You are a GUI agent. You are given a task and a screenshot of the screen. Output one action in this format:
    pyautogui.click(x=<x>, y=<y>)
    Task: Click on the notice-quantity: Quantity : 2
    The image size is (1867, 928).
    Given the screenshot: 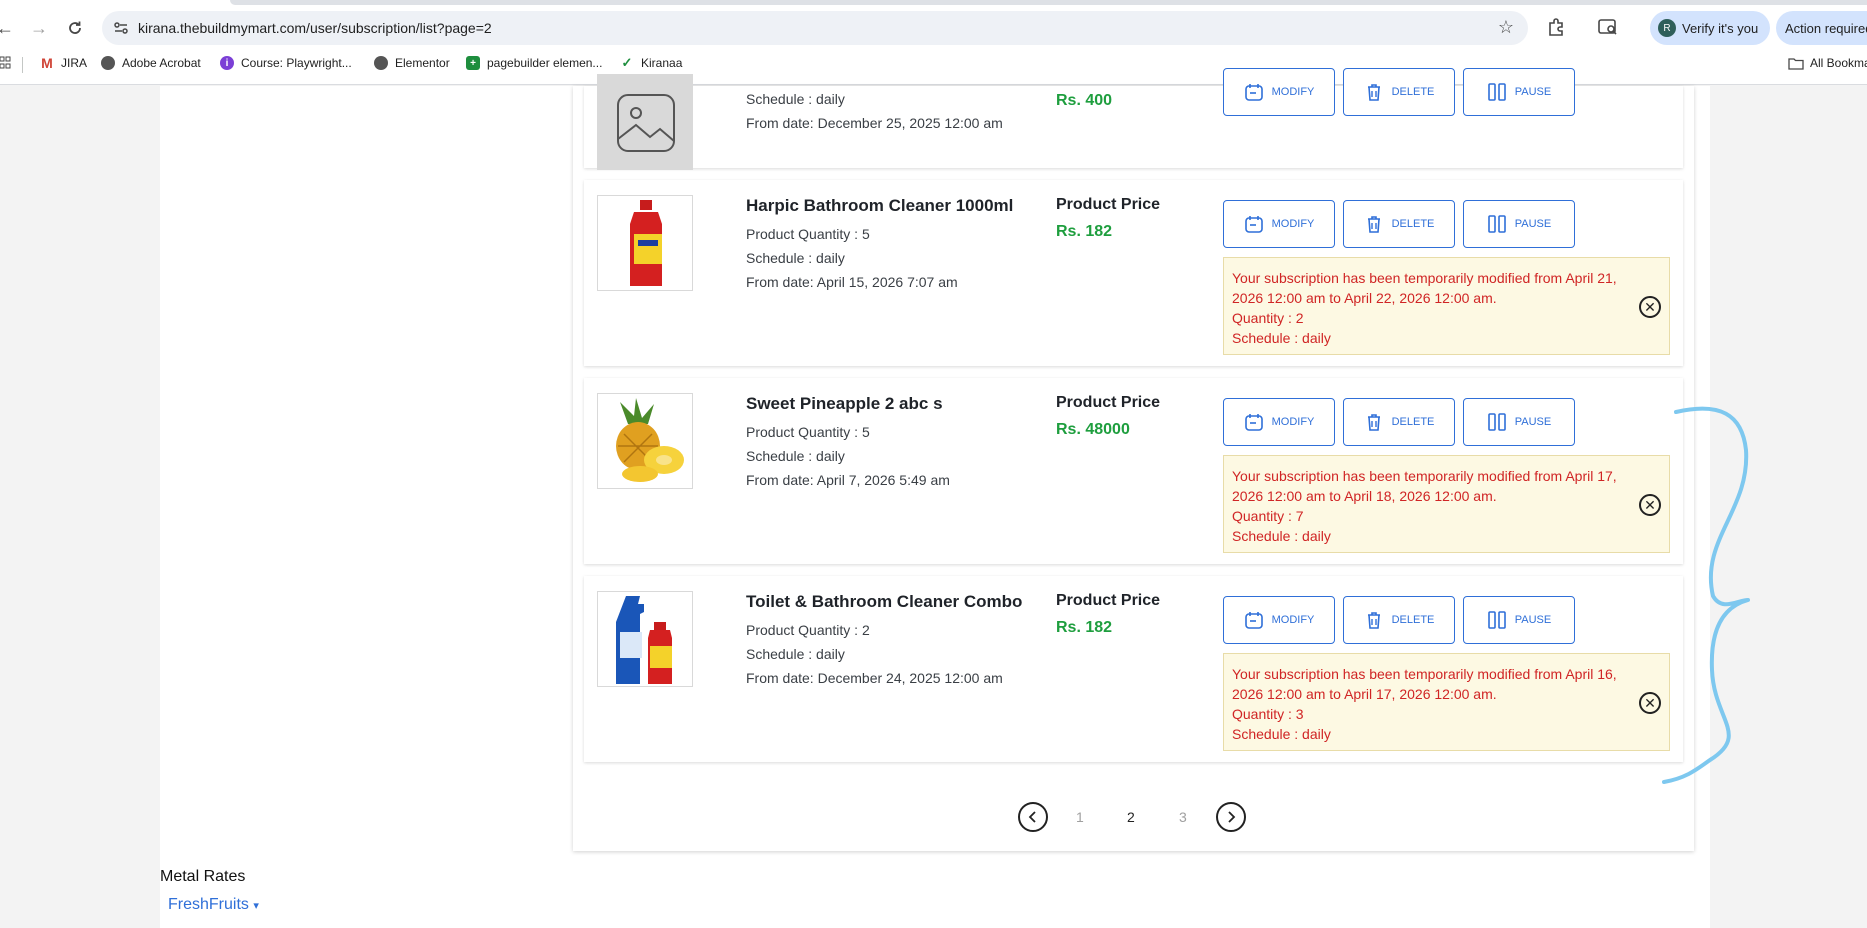 What is the action you would take?
    pyautogui.click(x=1268, y=318)
    